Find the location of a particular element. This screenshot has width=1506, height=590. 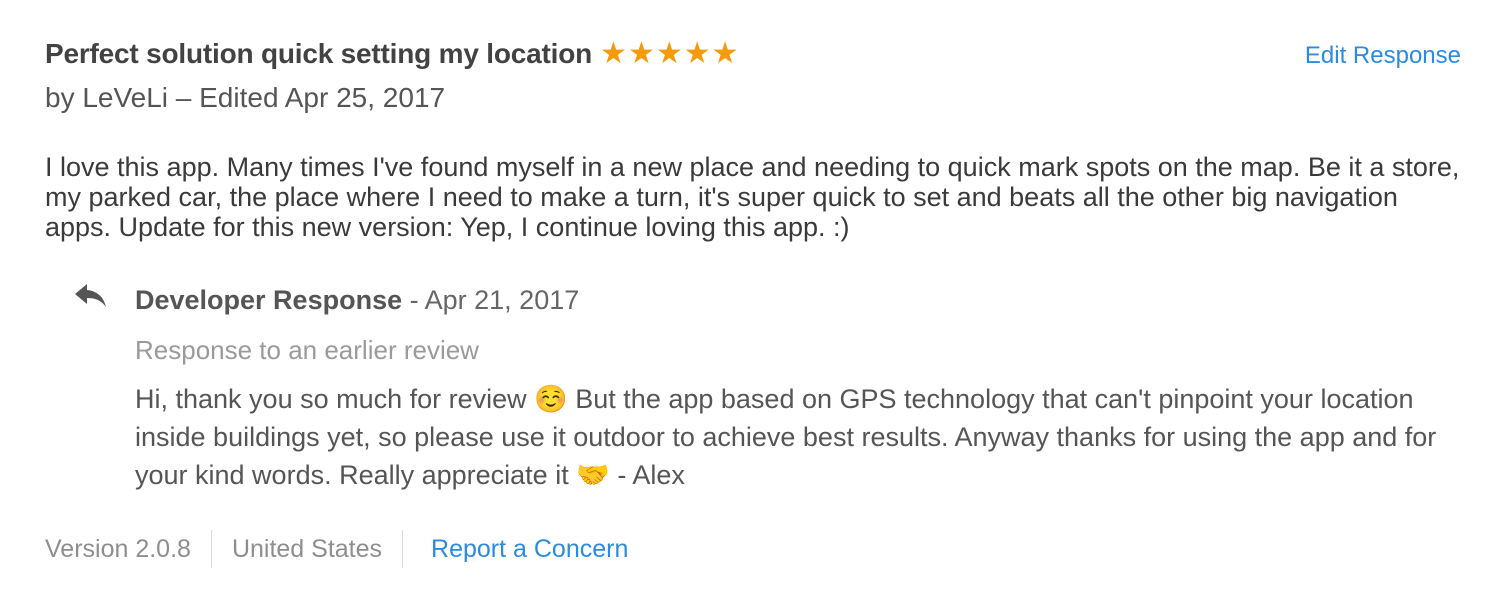

developer-response-title: Developer Response is located at coordinates (269, 300).